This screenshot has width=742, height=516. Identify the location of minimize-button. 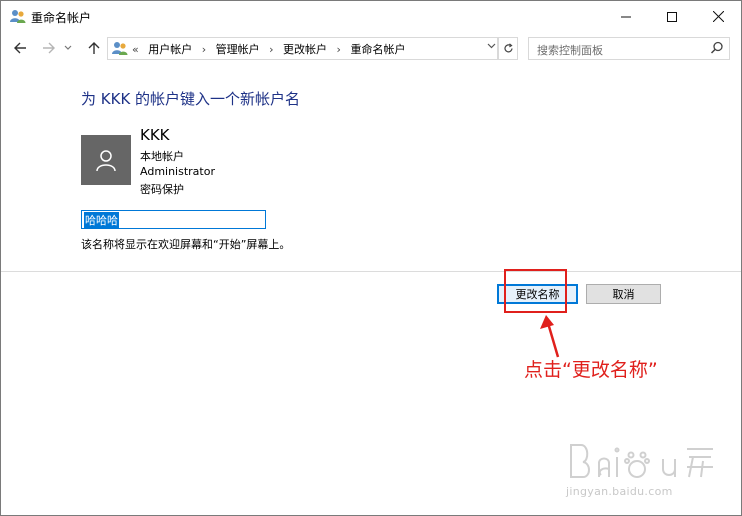
(626, 16).